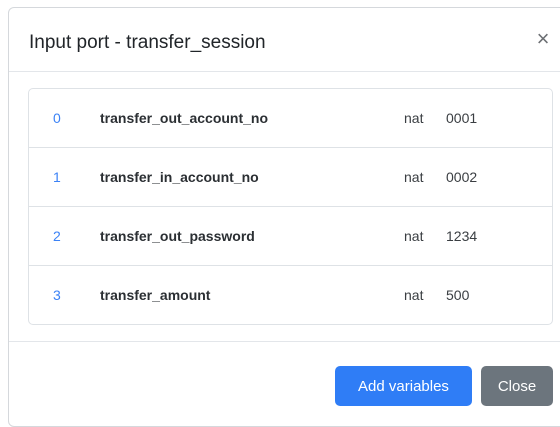 The width and height of the screenshot is (560, 427). Describe the element at coordinates (403, 386) in the screenshot. I see `add-variables-button: Add variables` at that location.